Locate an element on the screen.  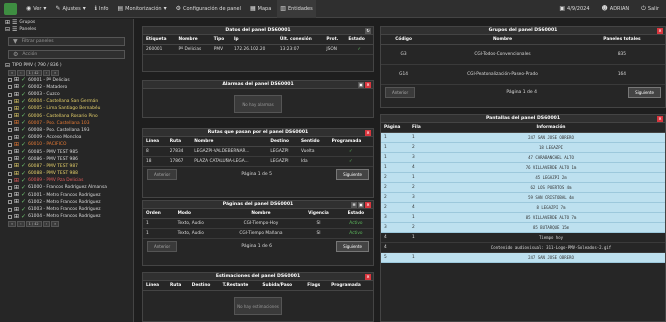
tree-node-grupos: ⊞ ☰ Grupos is located at coordinates (66, 22).